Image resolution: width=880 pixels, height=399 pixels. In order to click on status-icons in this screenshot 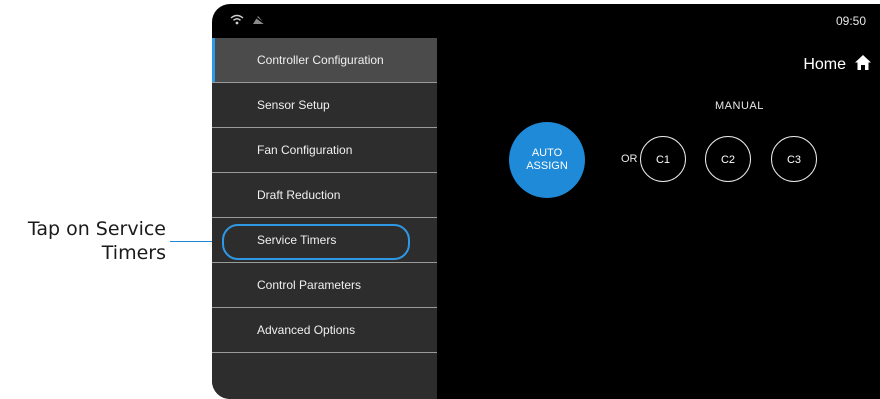, I will do `click(248, 21)`.